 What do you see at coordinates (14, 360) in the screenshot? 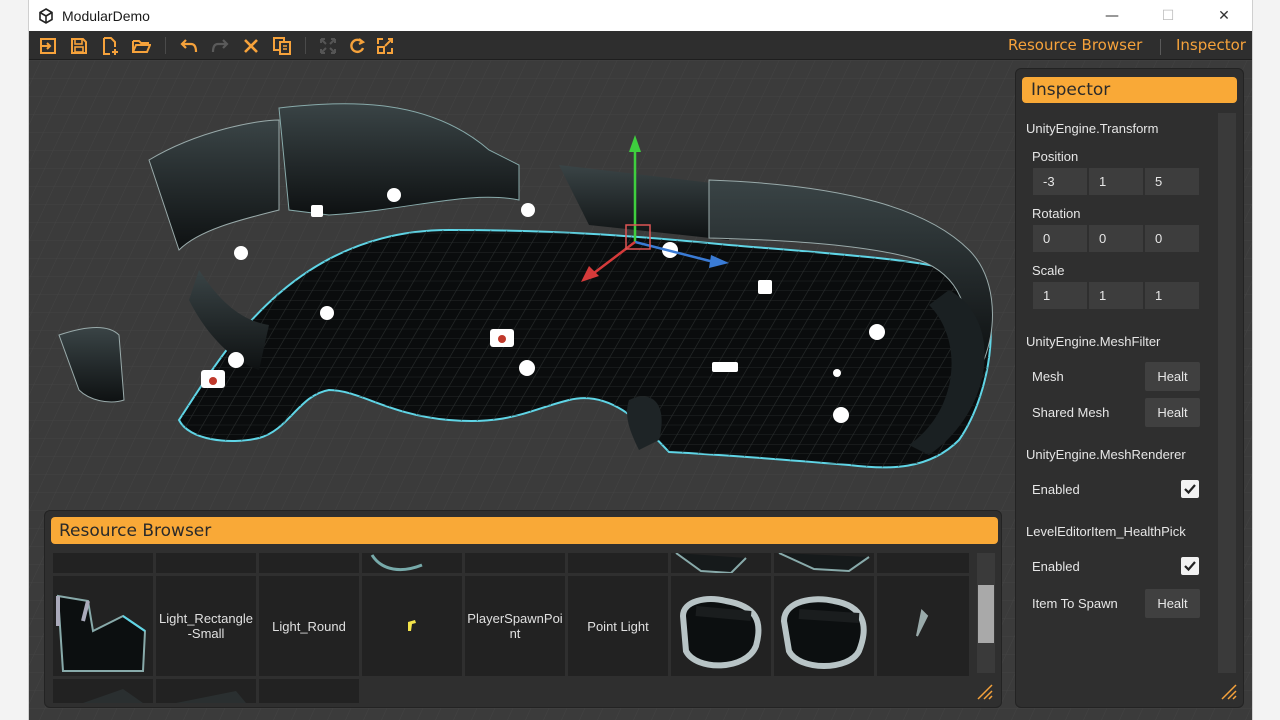
I see `desktop-left-edge` at bounding box center [14, 360].